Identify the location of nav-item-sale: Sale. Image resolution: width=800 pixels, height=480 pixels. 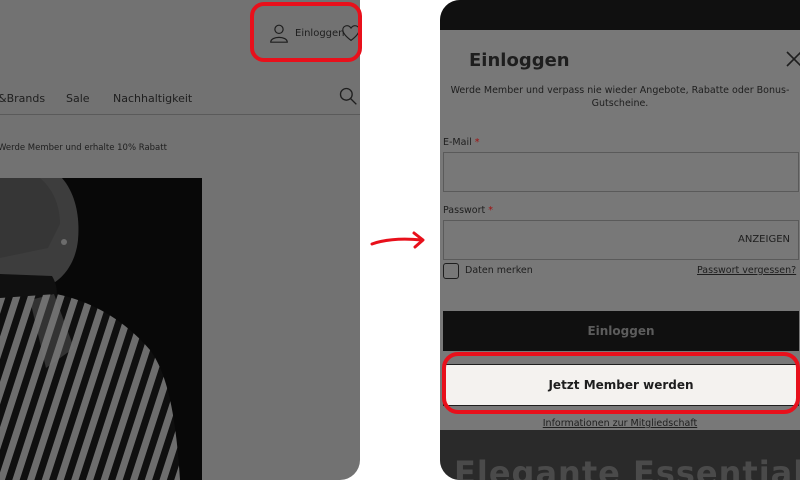
(78, 98).